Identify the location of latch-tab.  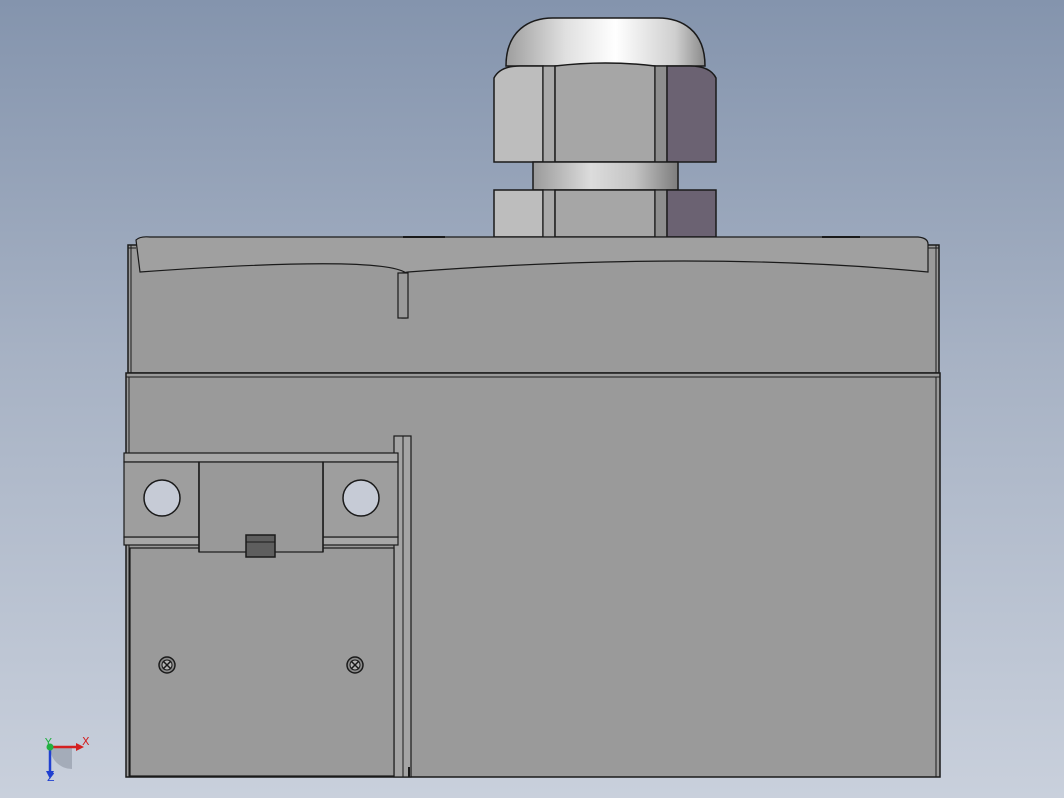
(260, 546).